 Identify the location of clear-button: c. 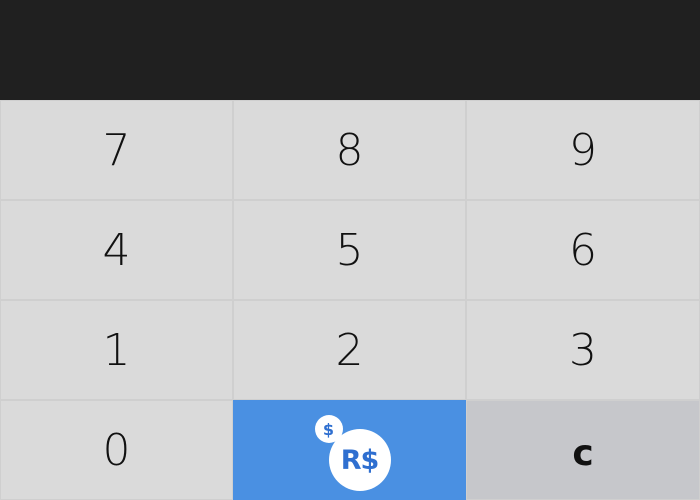
(583, 450).